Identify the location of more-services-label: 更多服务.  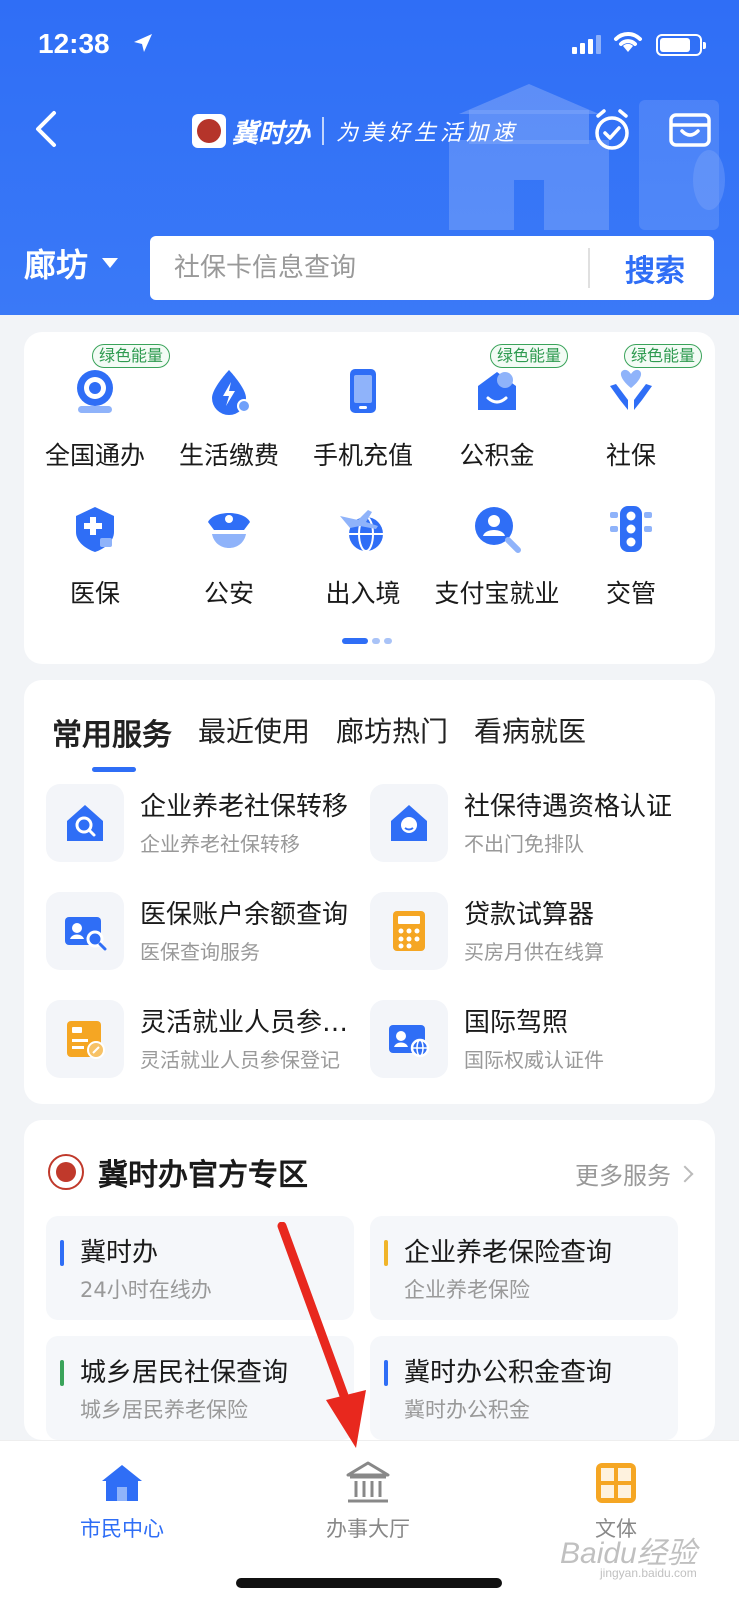
(623, 1176).